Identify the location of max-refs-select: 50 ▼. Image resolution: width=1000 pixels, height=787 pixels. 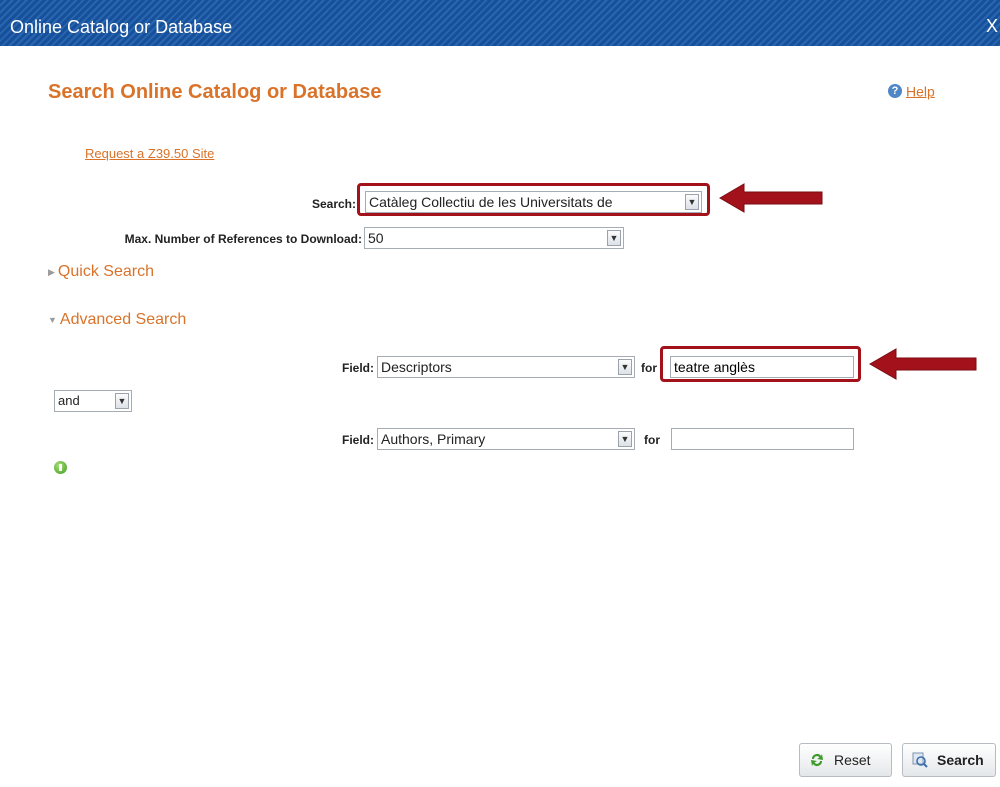
(494, 238).